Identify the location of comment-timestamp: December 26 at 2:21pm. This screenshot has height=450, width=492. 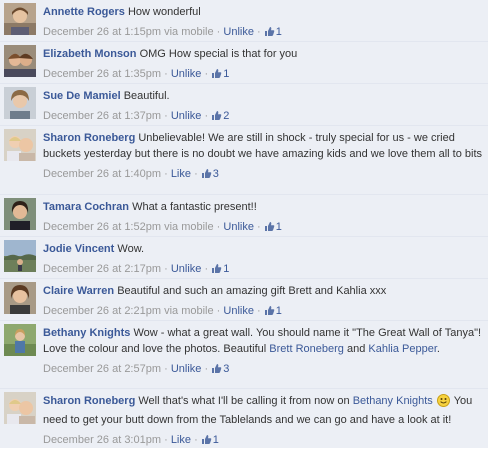
(102, 311).